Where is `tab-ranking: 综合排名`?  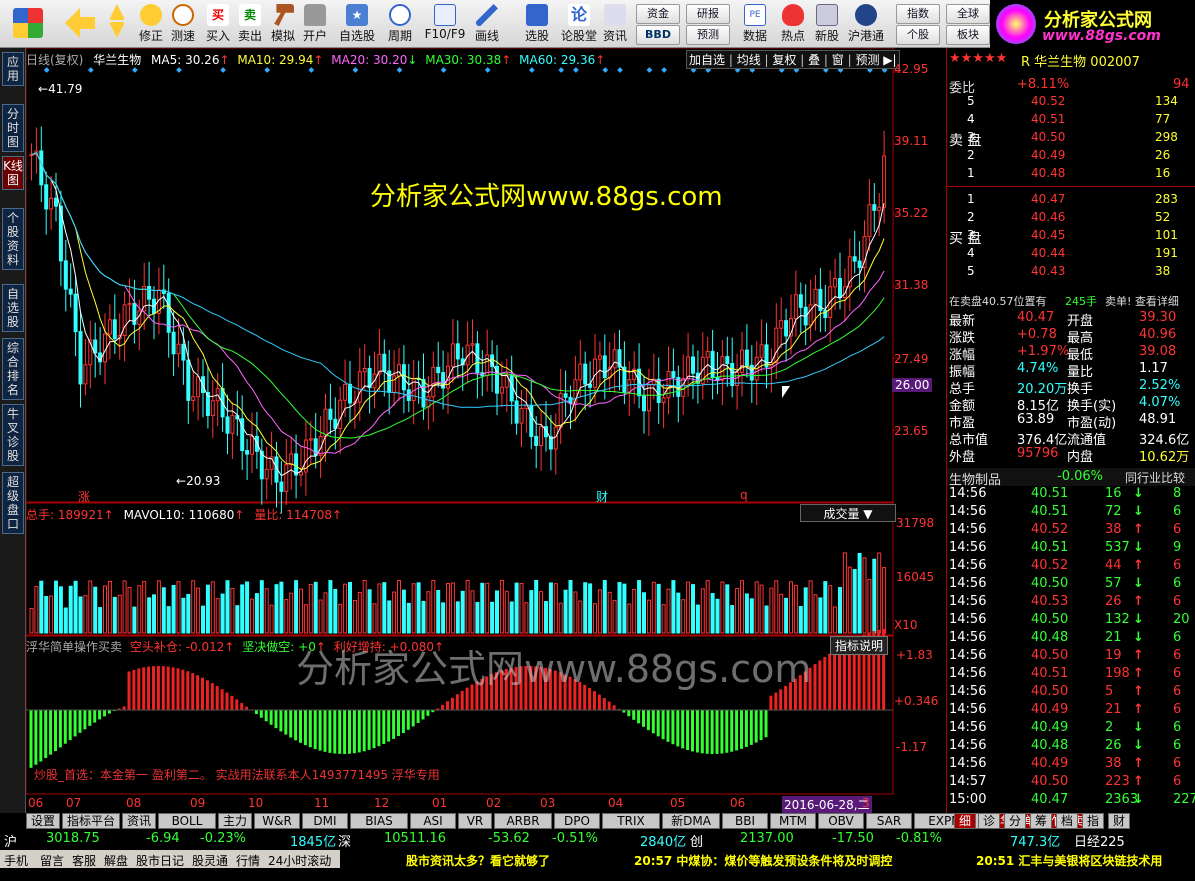
tab-ranking: 综合排名 is located at coordinates (13, 369).